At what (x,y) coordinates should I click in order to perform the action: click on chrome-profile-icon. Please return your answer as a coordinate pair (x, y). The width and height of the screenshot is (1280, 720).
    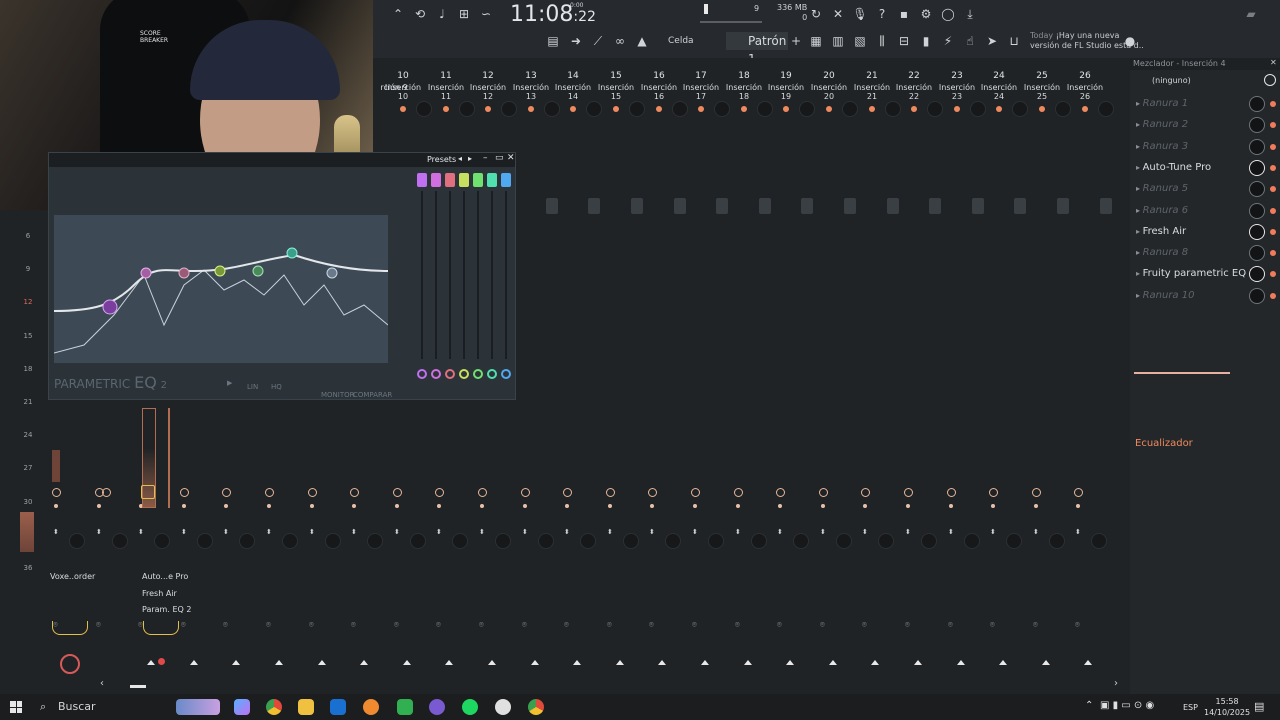
    Looking at the image, I should click on (536, 707).